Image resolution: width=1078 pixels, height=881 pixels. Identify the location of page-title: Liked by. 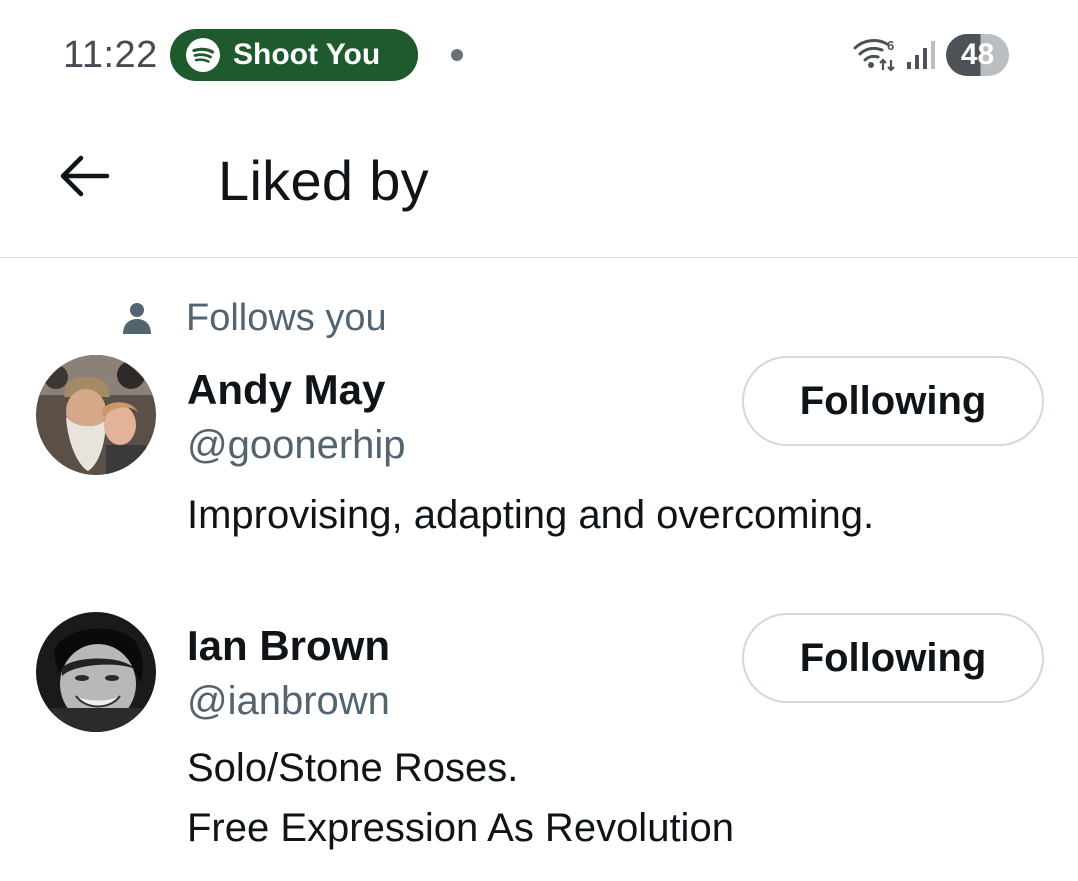
(323, 180).